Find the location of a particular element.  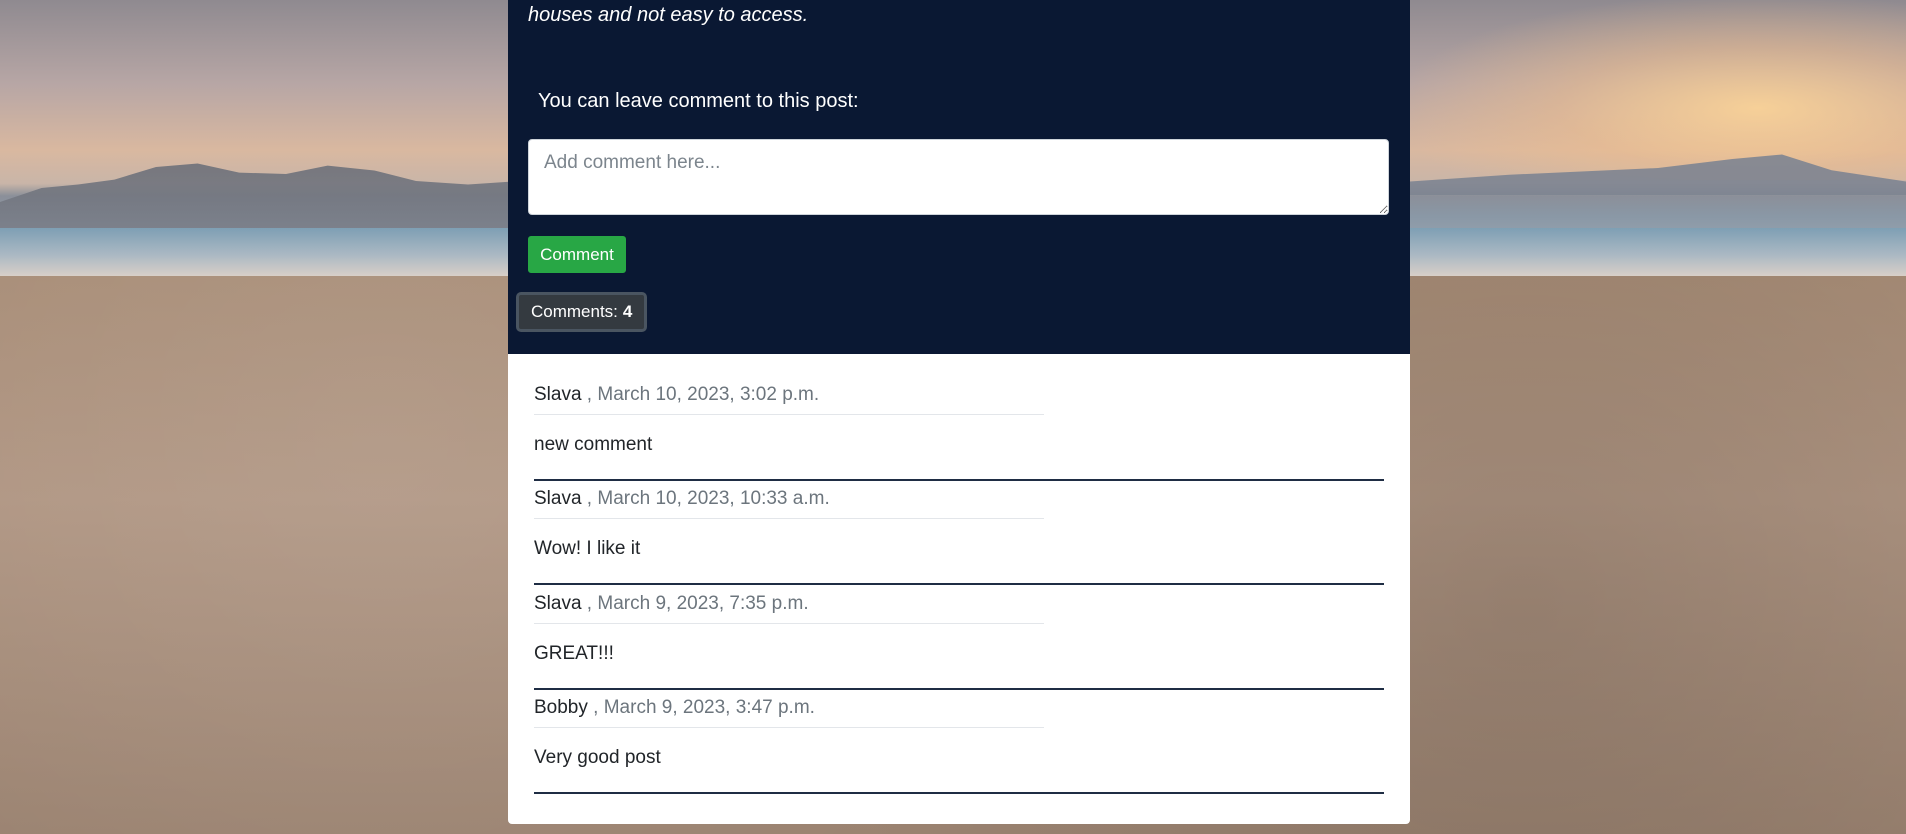

sunset-sky-glow is located at coordinates (1658, 90).